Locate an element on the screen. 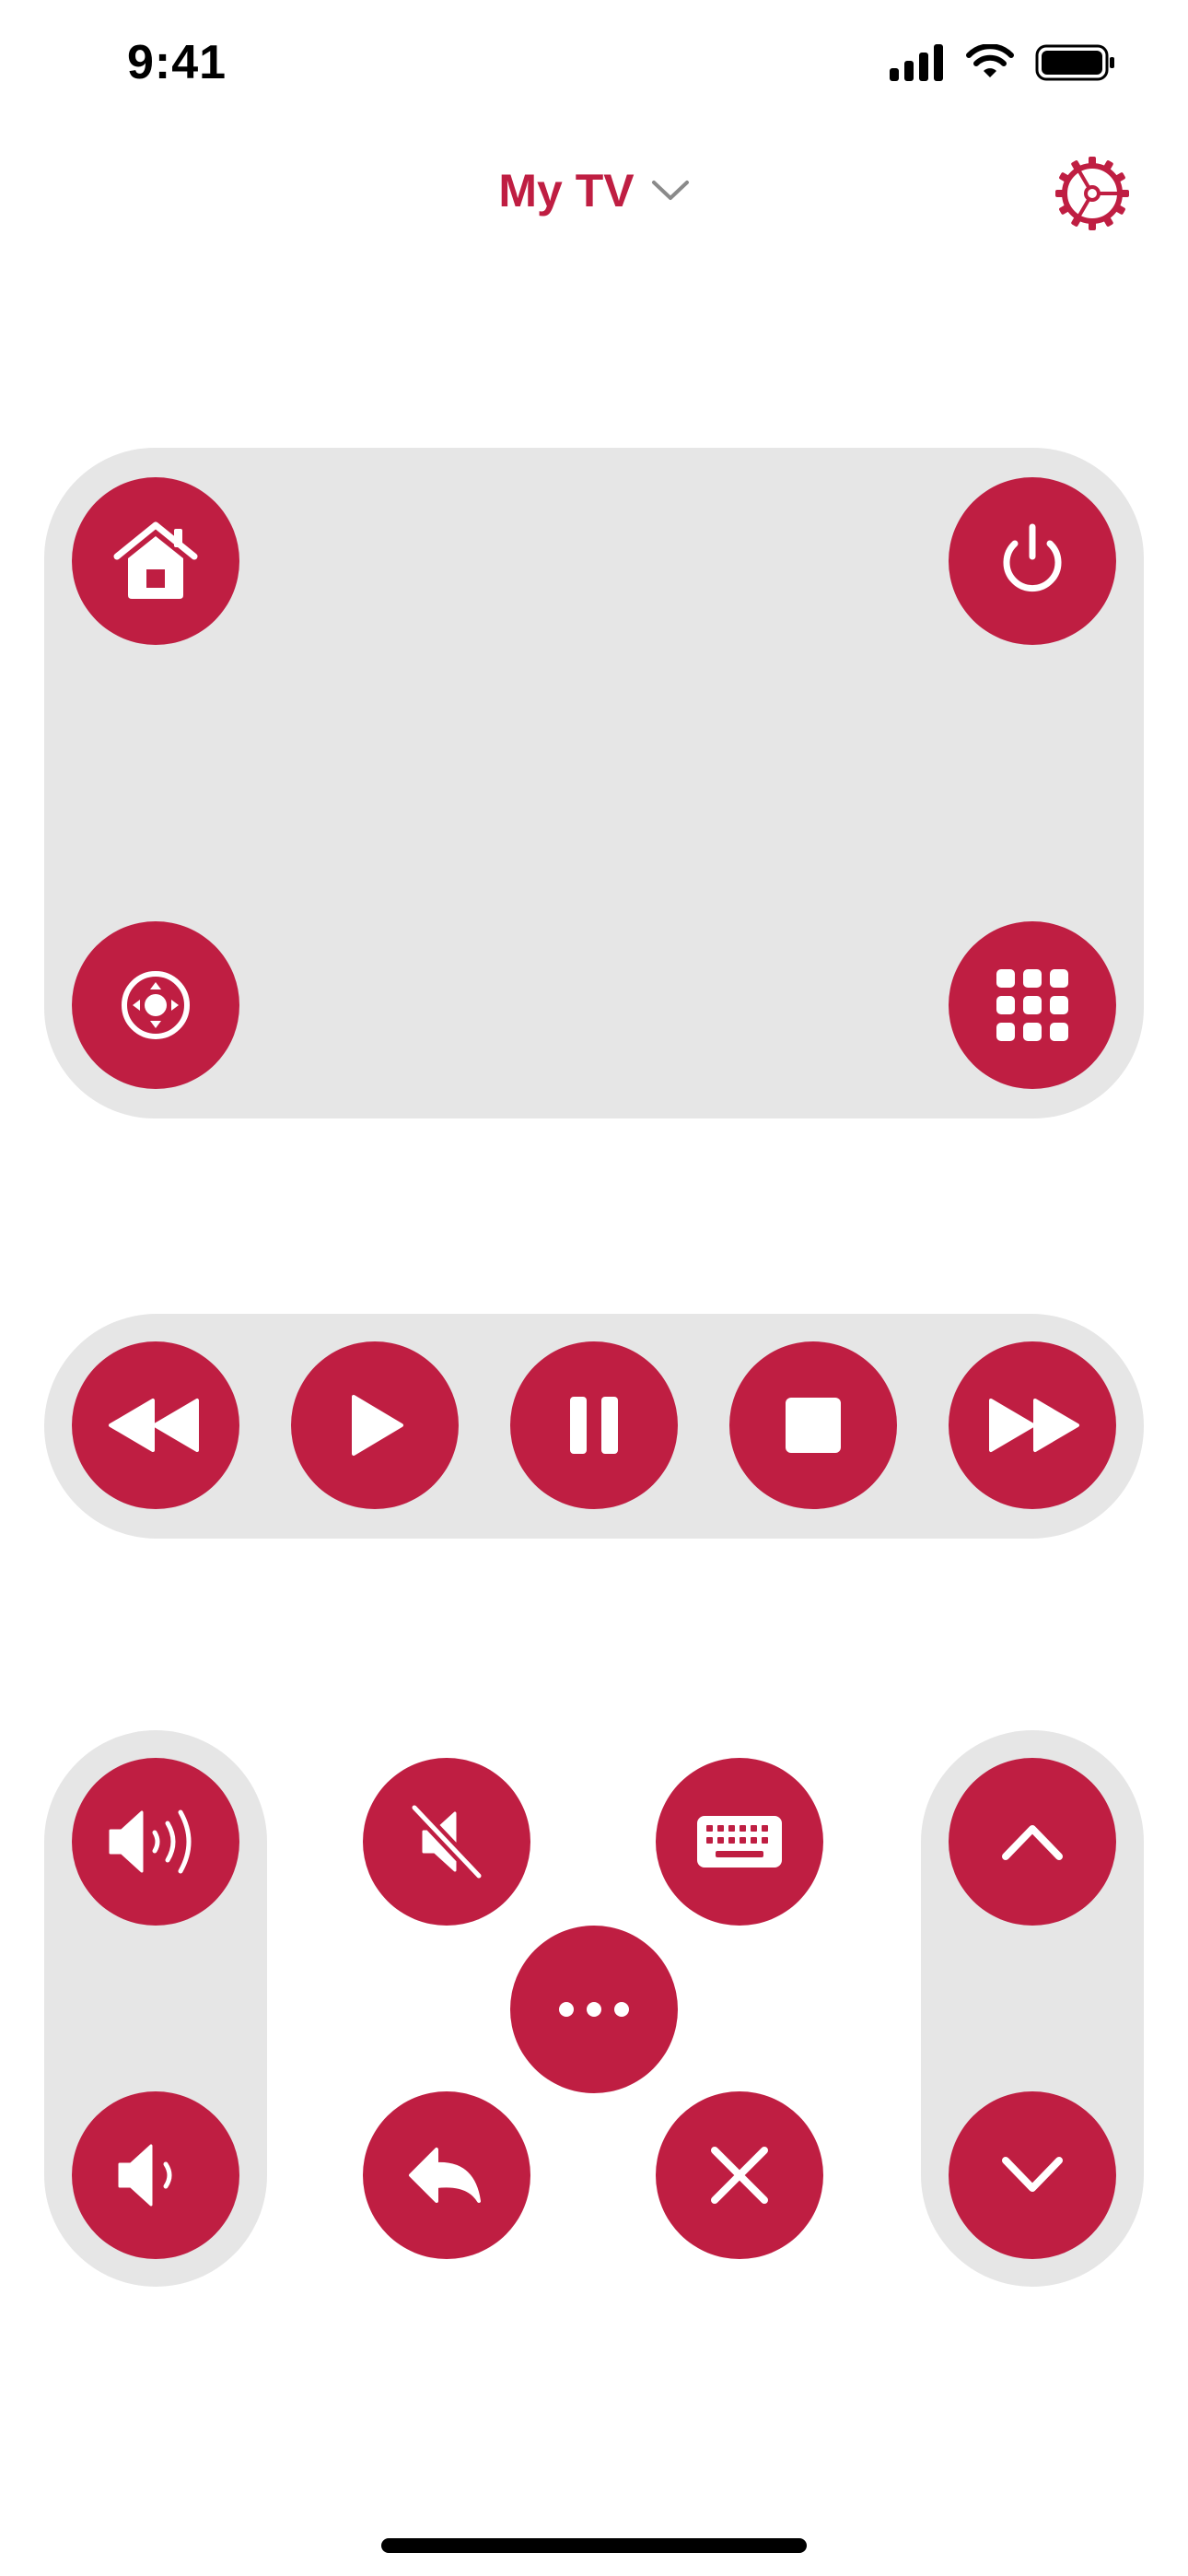 This screenshot has width=1188, height=2576. settings-button is located at coordinates (1092, 193).